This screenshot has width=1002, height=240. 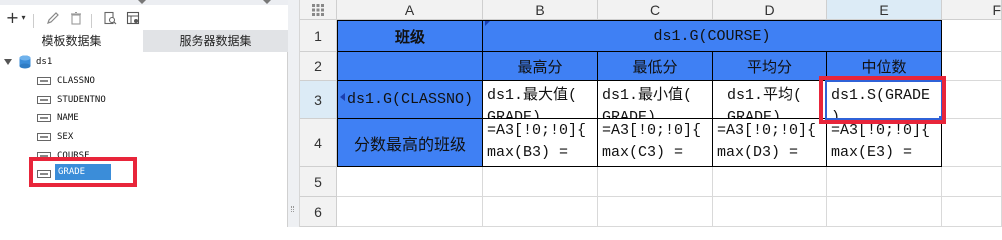 I want to click on row-header-2: 2, so click(x=318, y=66).